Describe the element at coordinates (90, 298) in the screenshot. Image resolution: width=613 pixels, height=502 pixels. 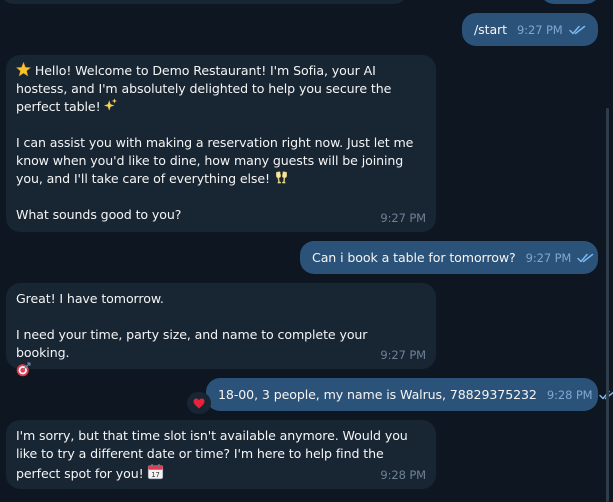
I see `message-paragraph: Great! I have tomorrow.` at that location.